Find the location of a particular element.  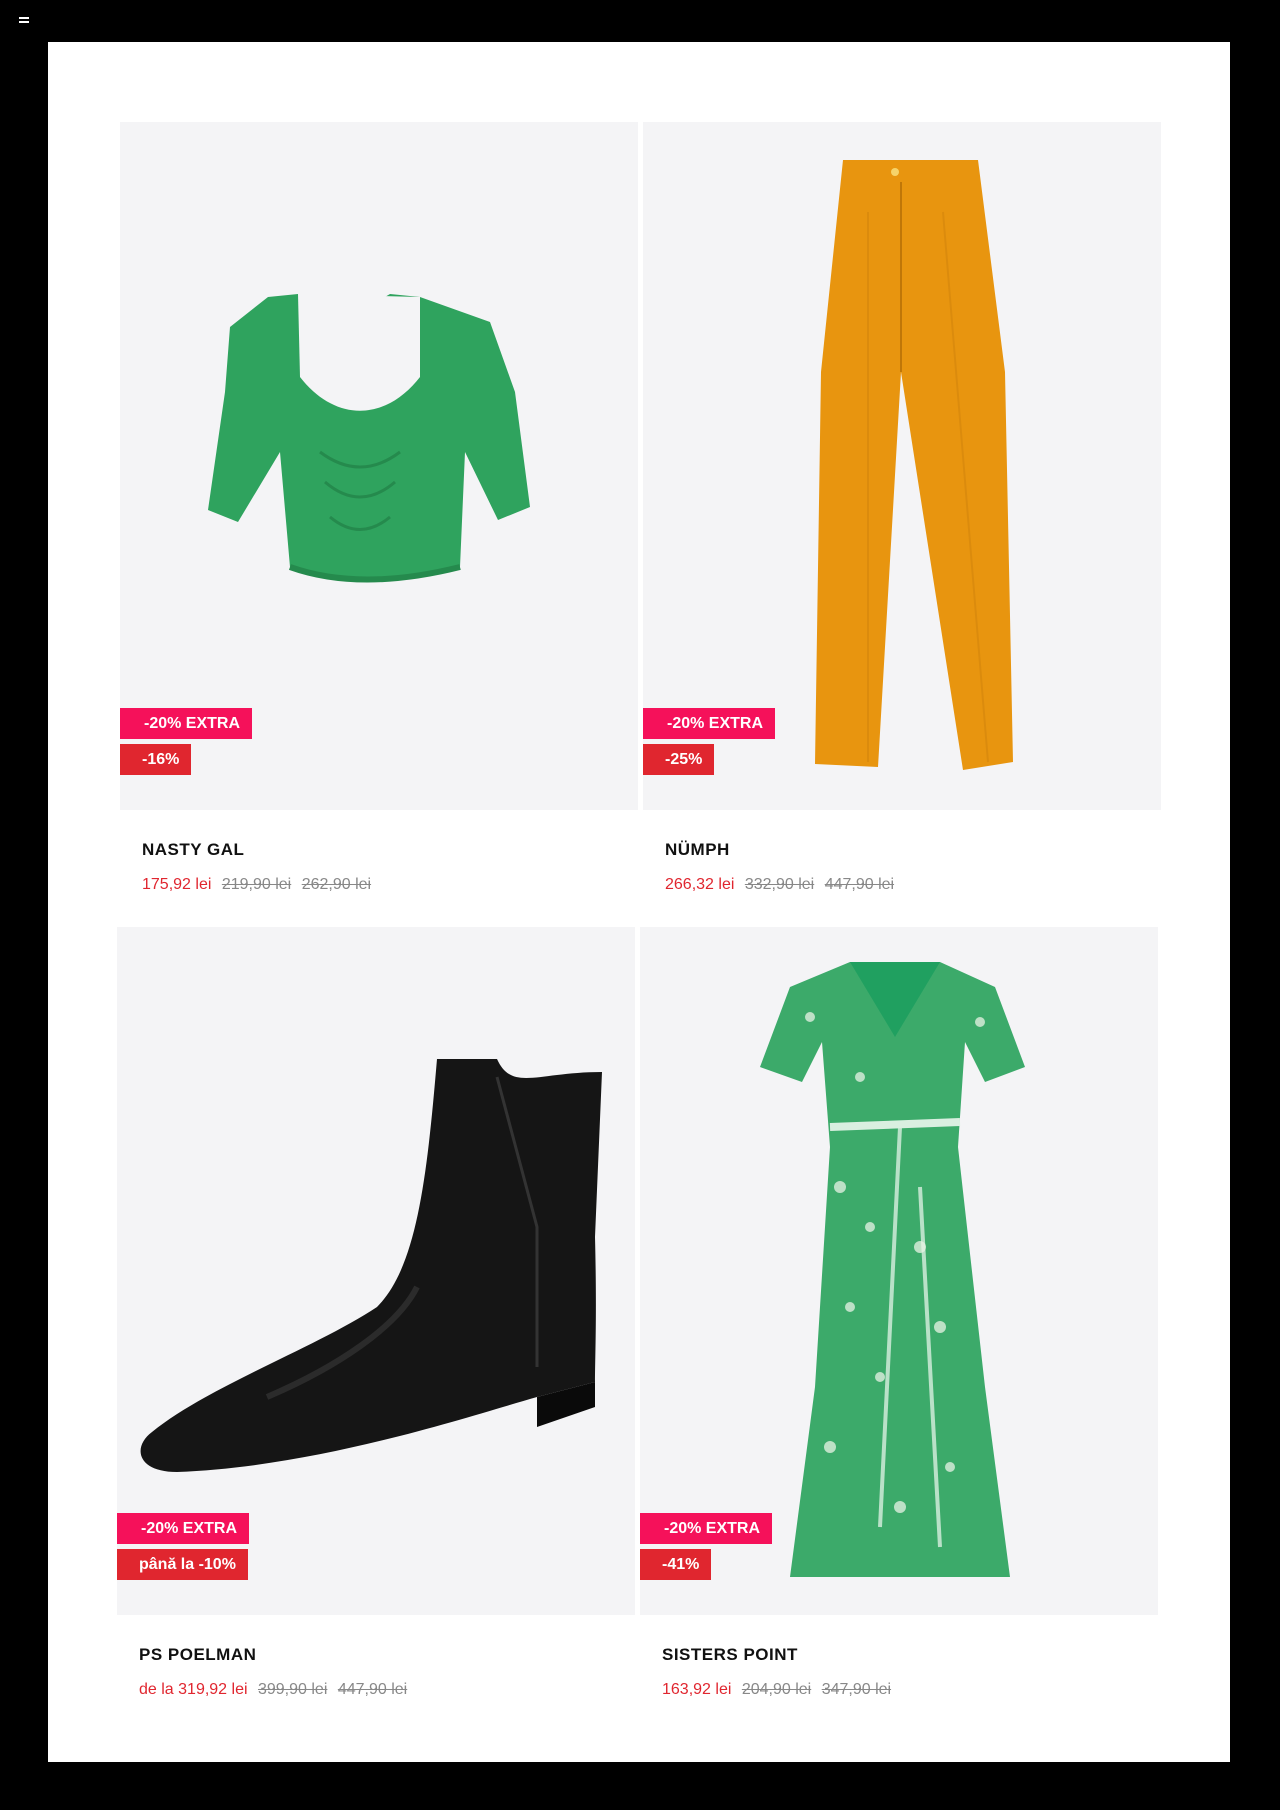

original-price: 347,90 lei is located at coordinates (856, 1689).